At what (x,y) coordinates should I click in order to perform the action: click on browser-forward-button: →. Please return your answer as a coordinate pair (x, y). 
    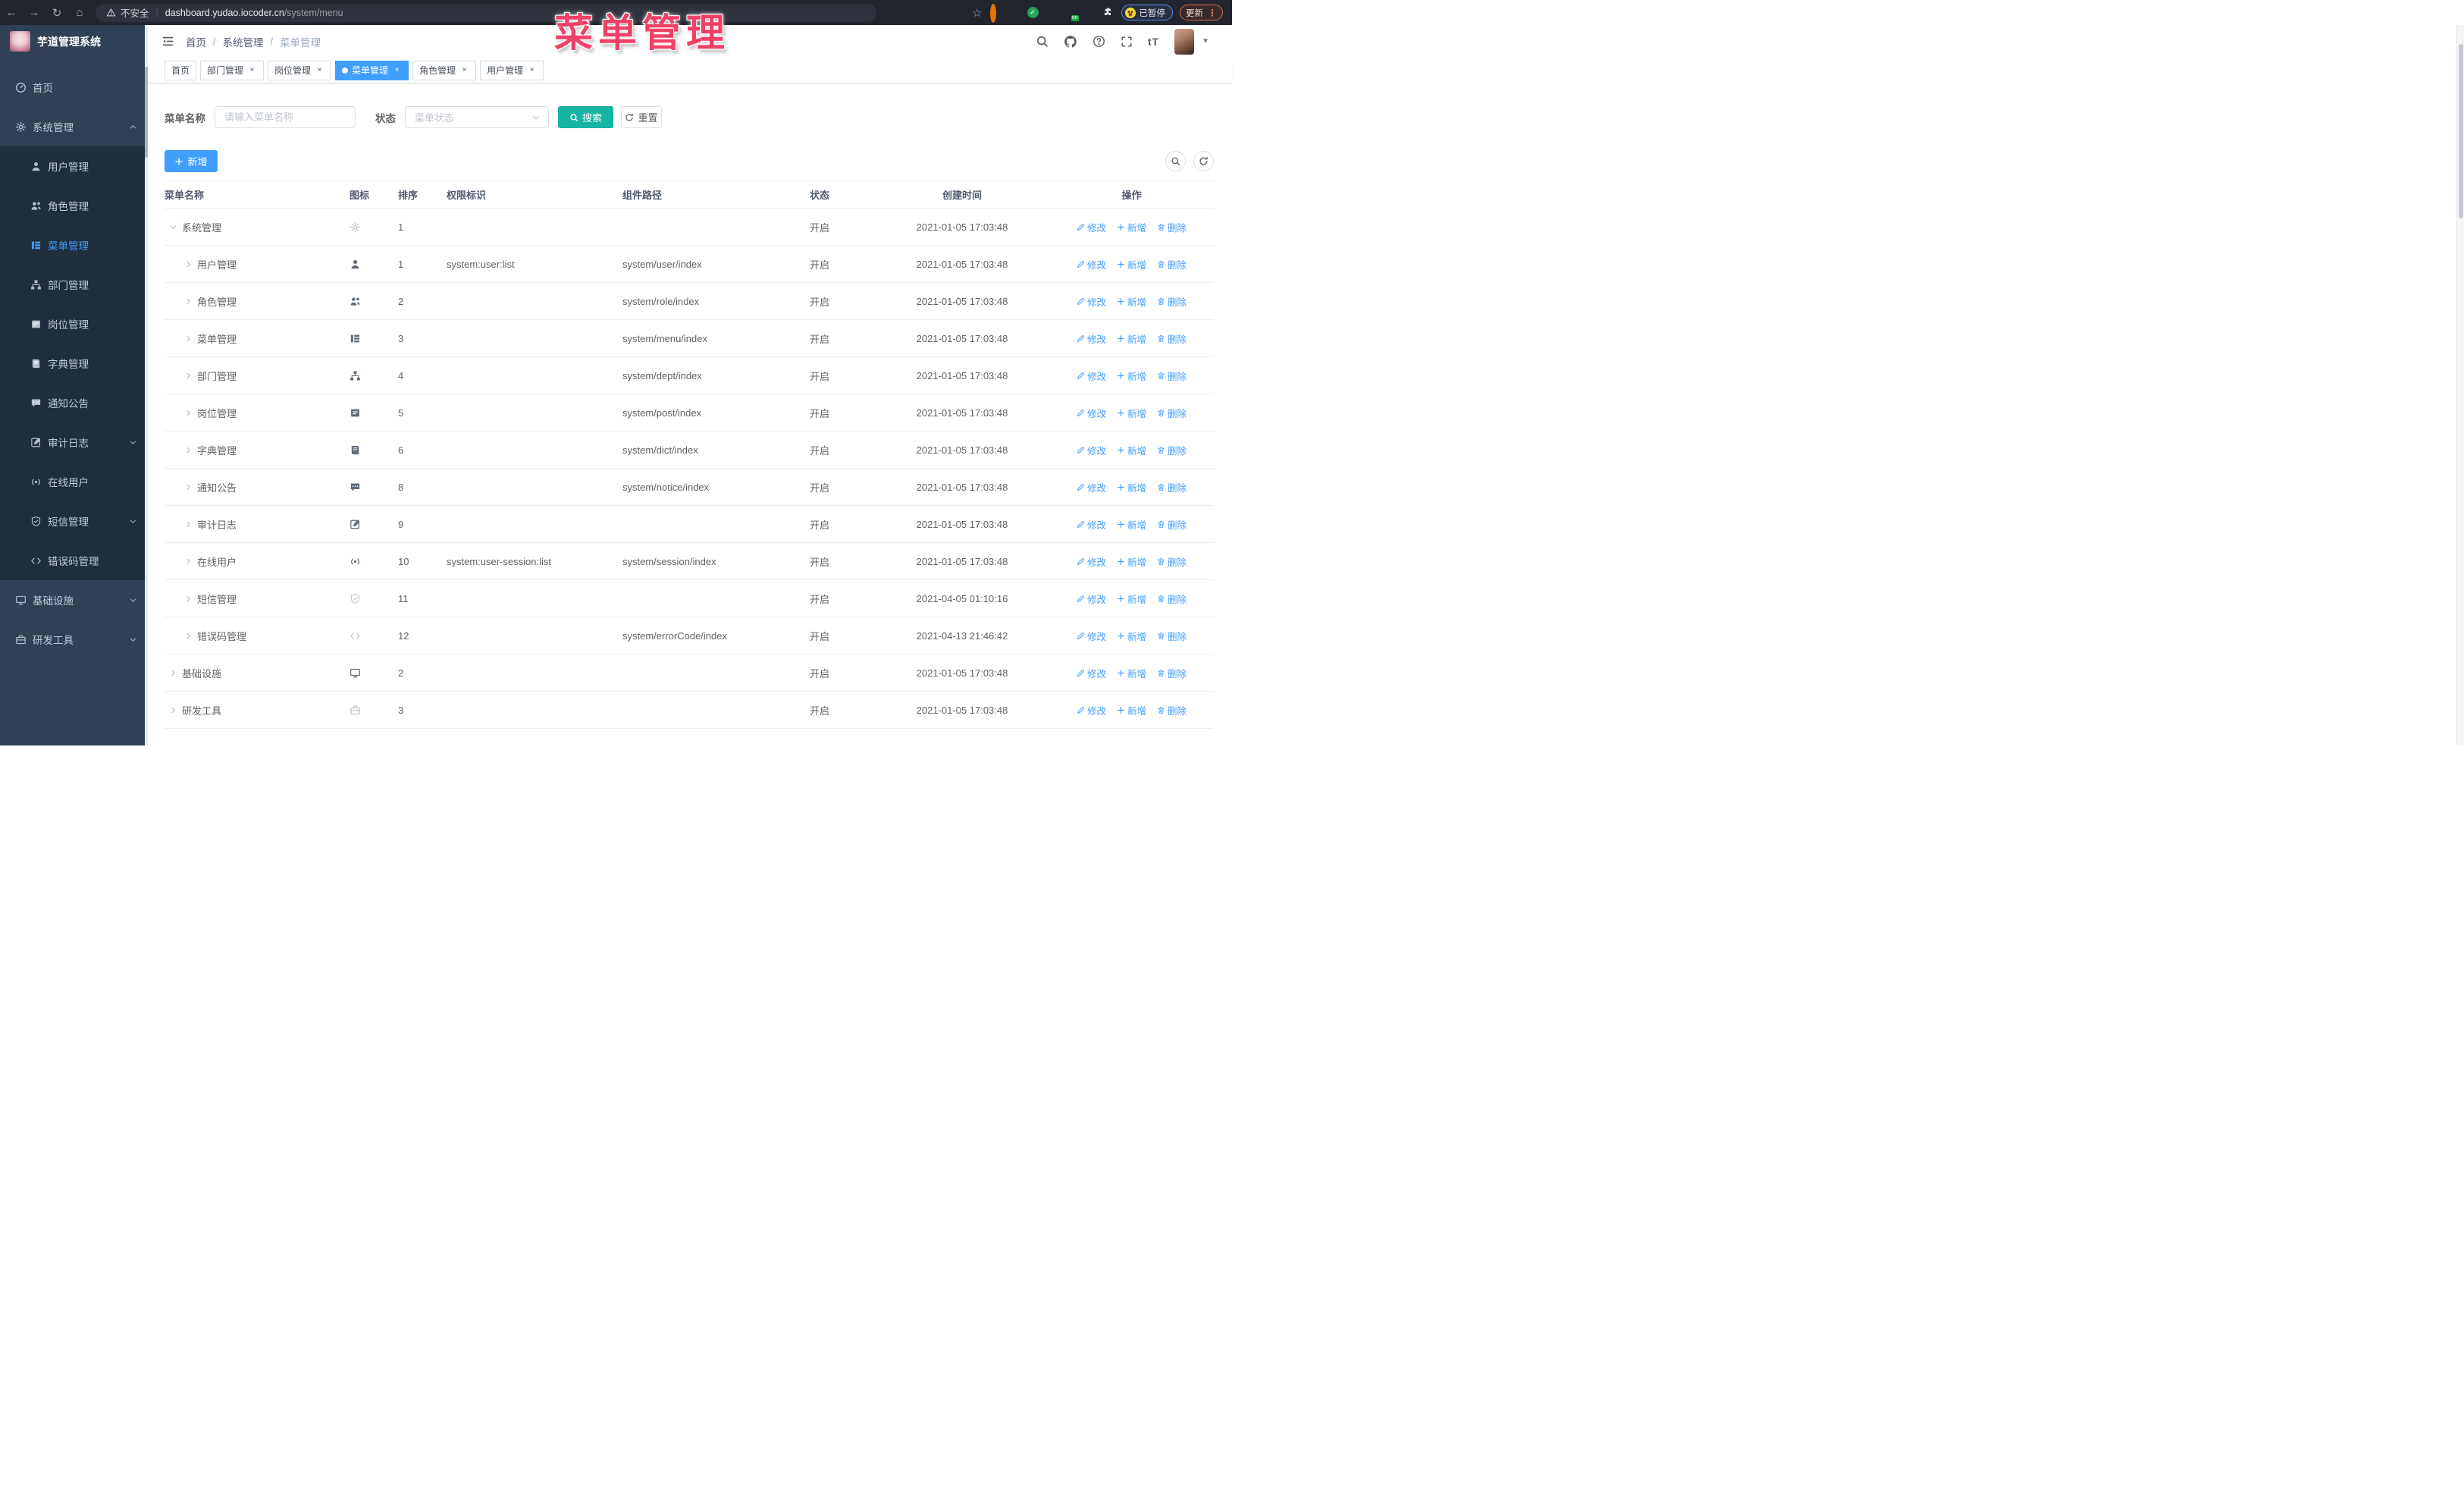
    Looking at the image, I should click on (34, 12).